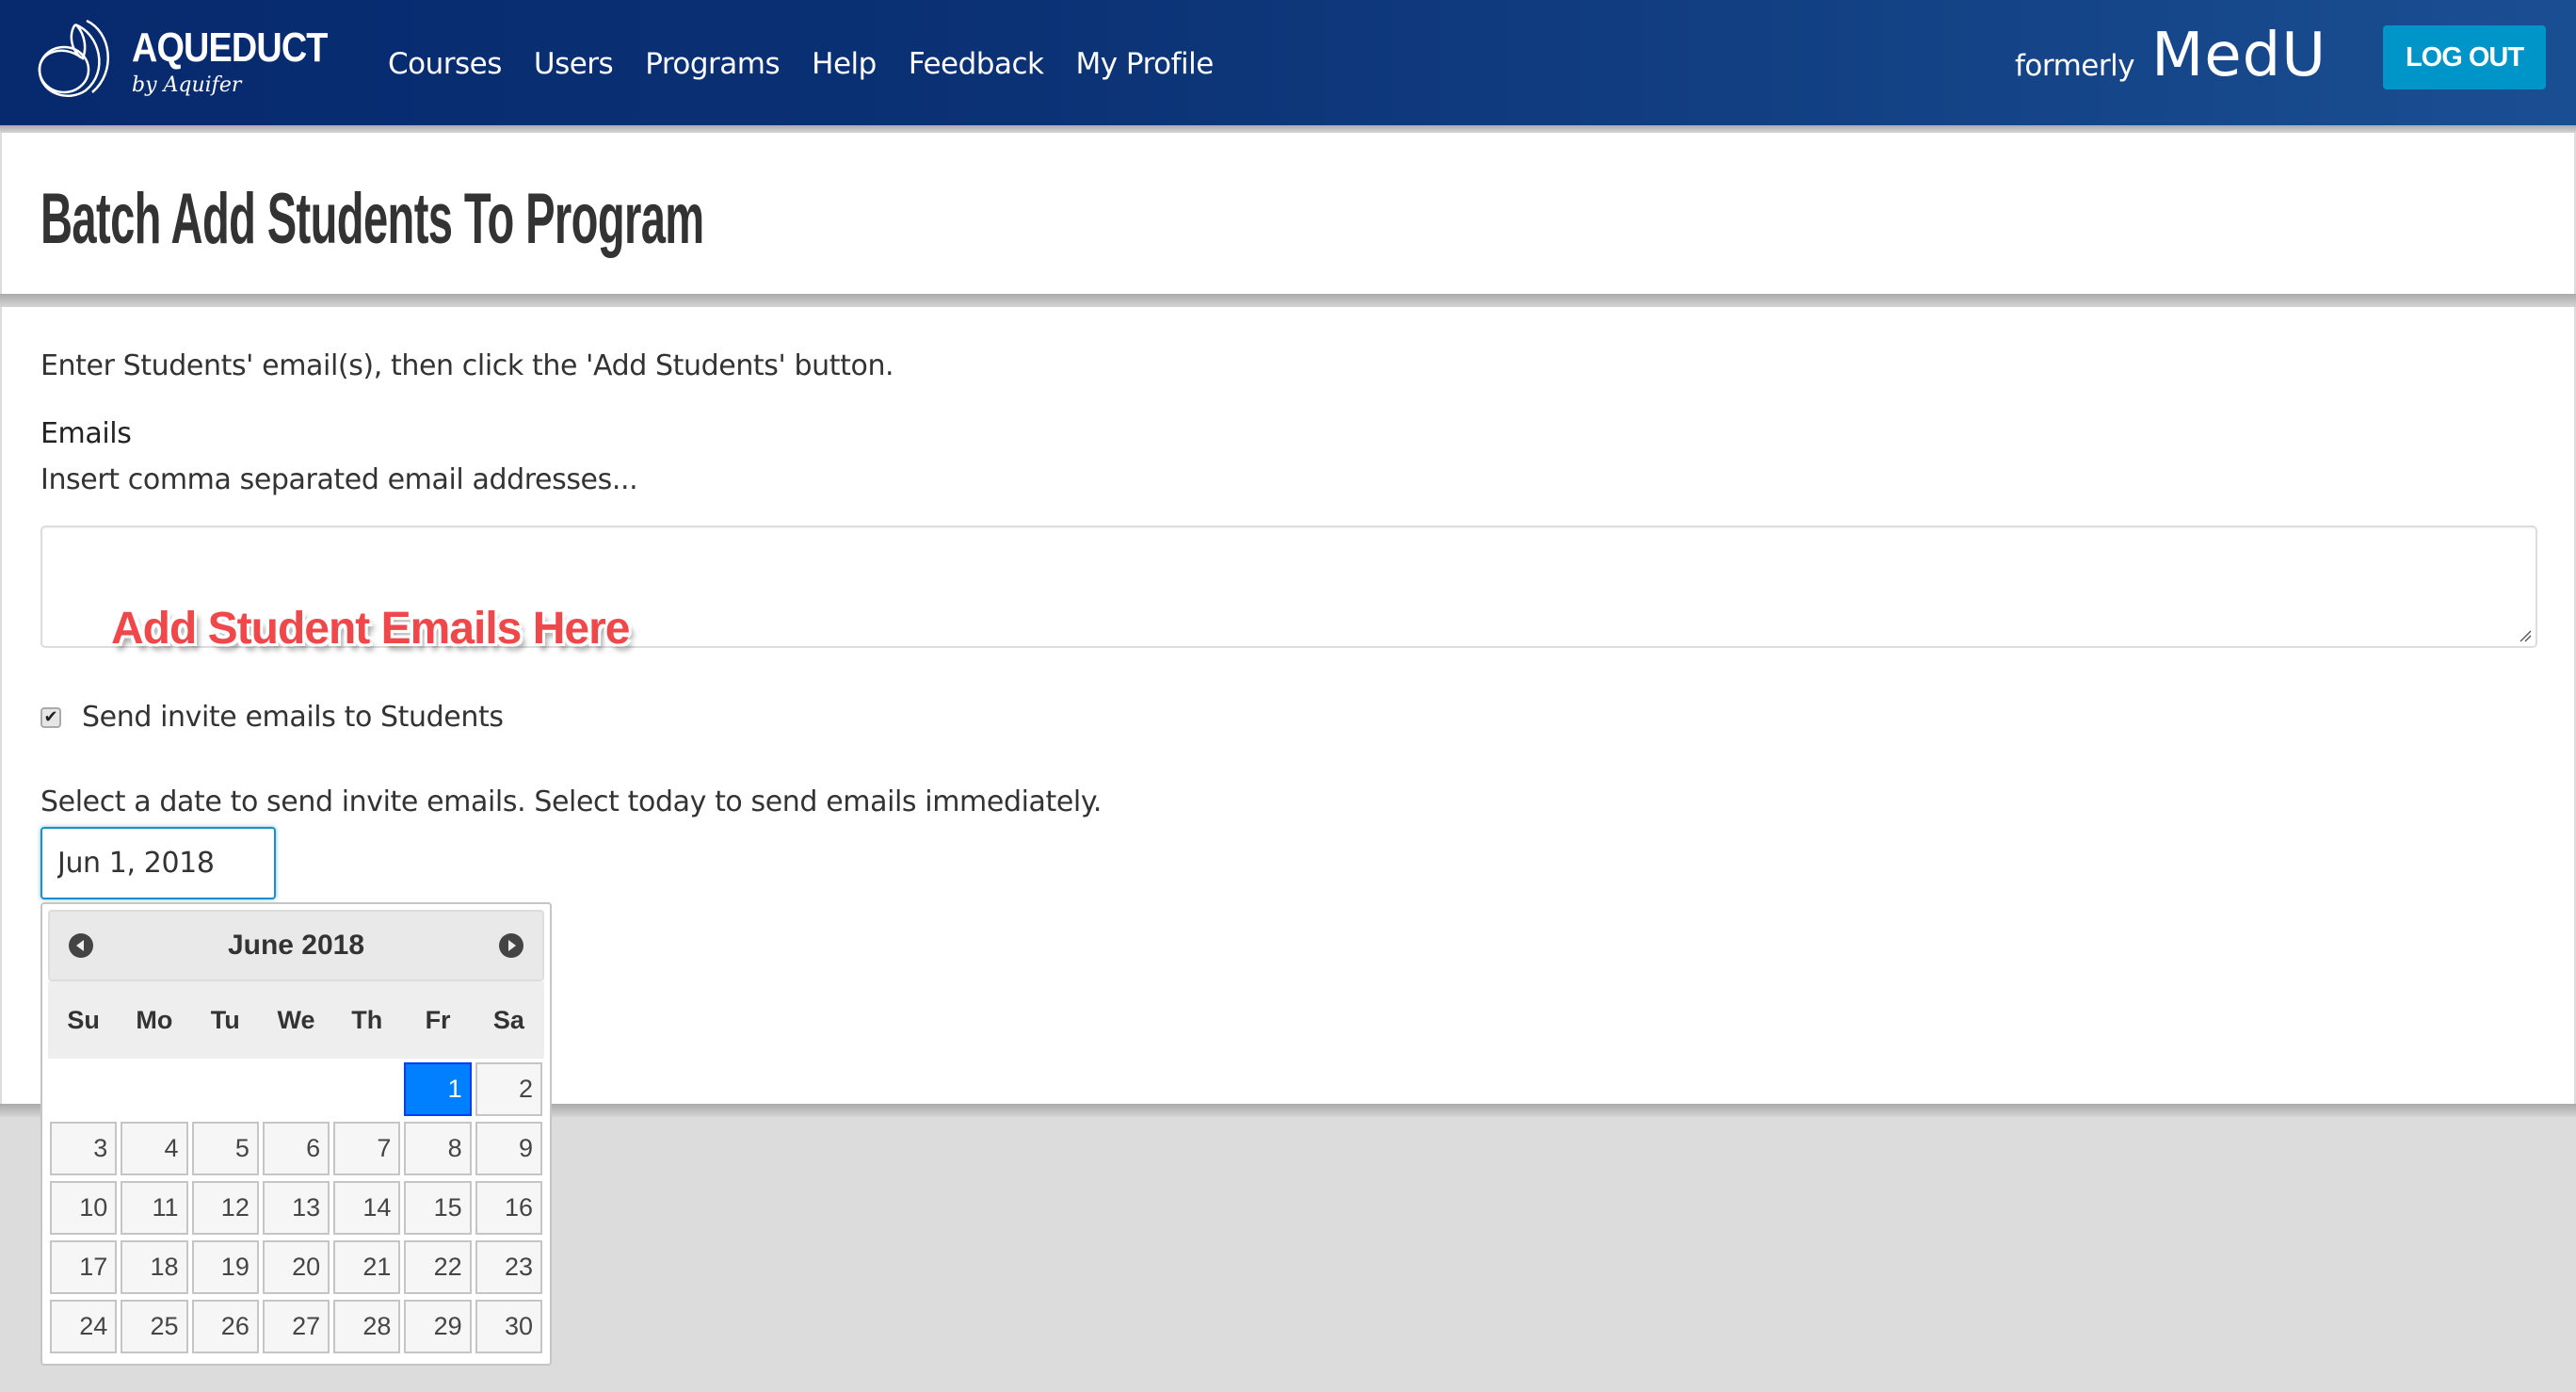  Describe the element at coordinates (81, 945) in the screenshot. I see `prev-month-icon` at that location.